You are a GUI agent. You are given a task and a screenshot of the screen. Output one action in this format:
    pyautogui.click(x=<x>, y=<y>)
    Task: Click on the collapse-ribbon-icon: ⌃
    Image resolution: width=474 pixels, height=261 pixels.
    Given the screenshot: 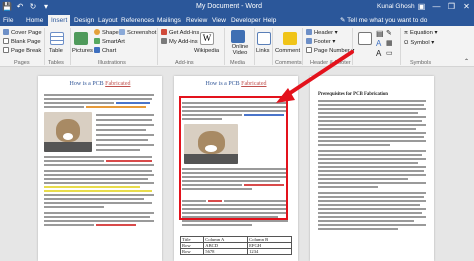 What is the action you would take?
    pyautogui.click(x=466, y=62)
    